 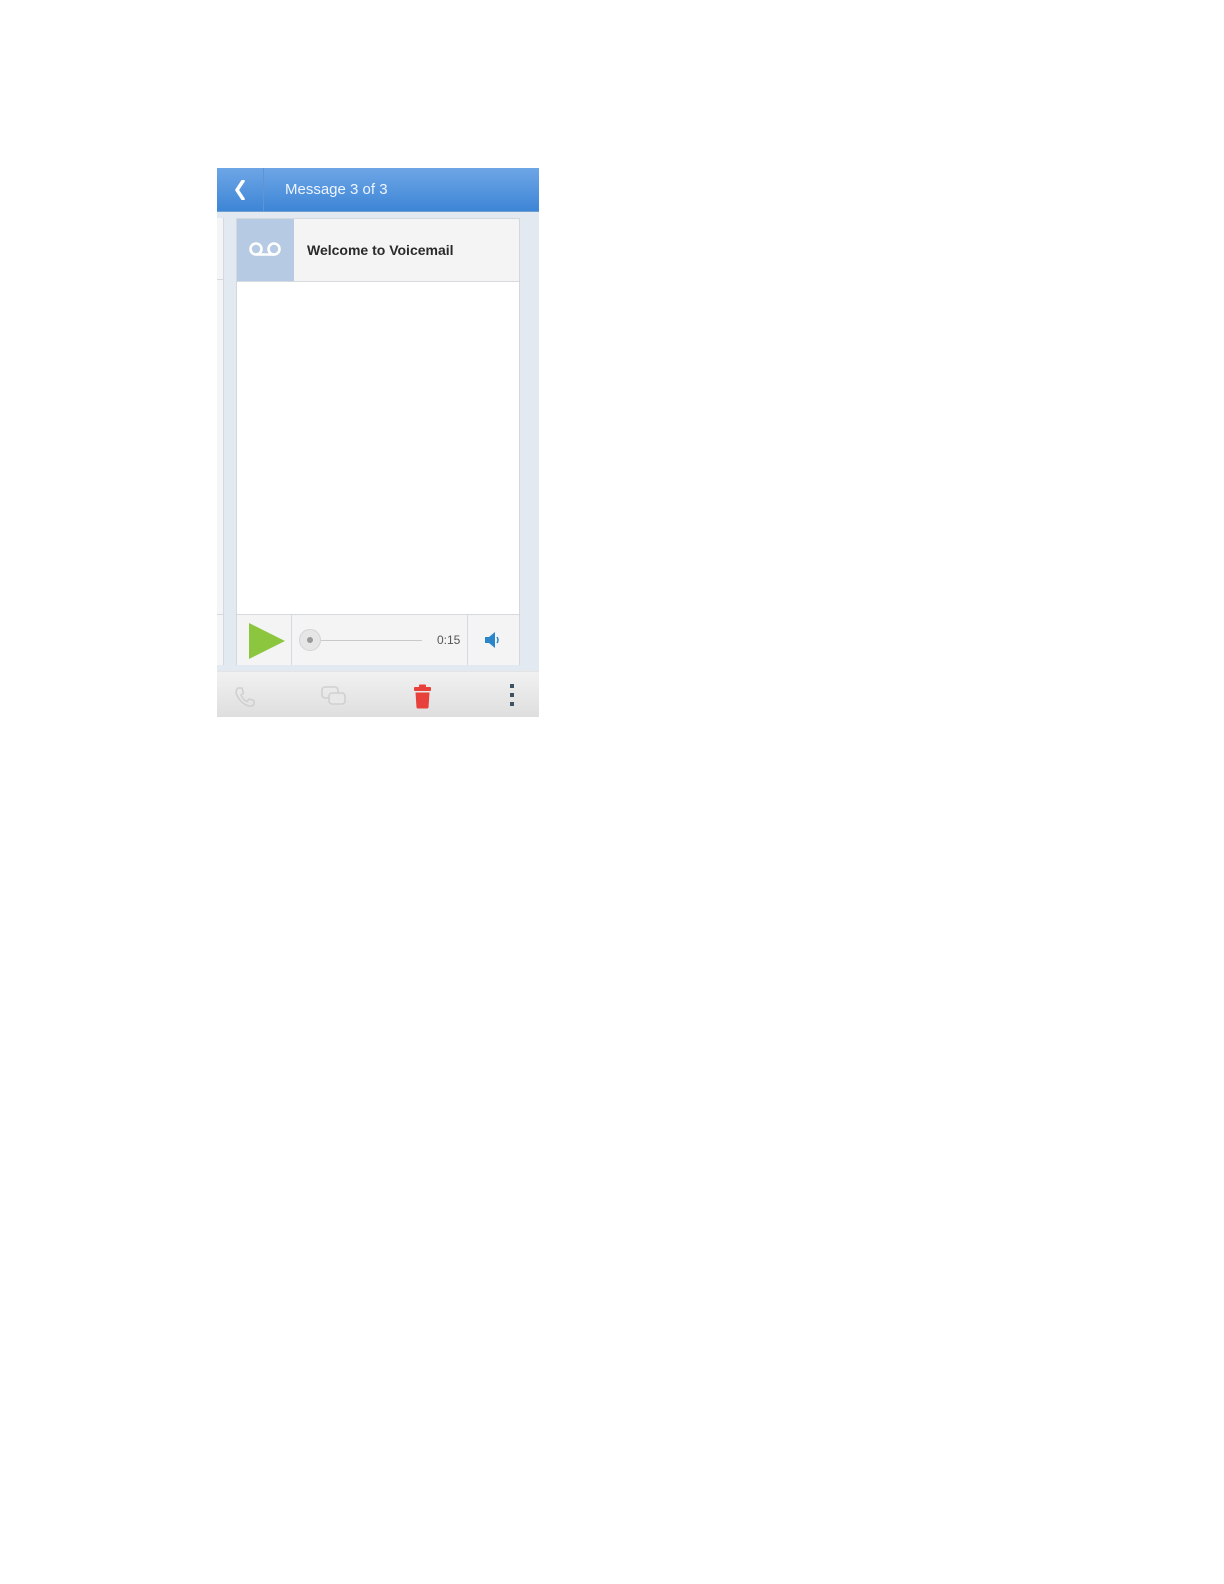 What do you see at coordinates (336, 189) in the screenshot?
I see `page-title: Message 3 of 3` at bounding box center [336, 189].